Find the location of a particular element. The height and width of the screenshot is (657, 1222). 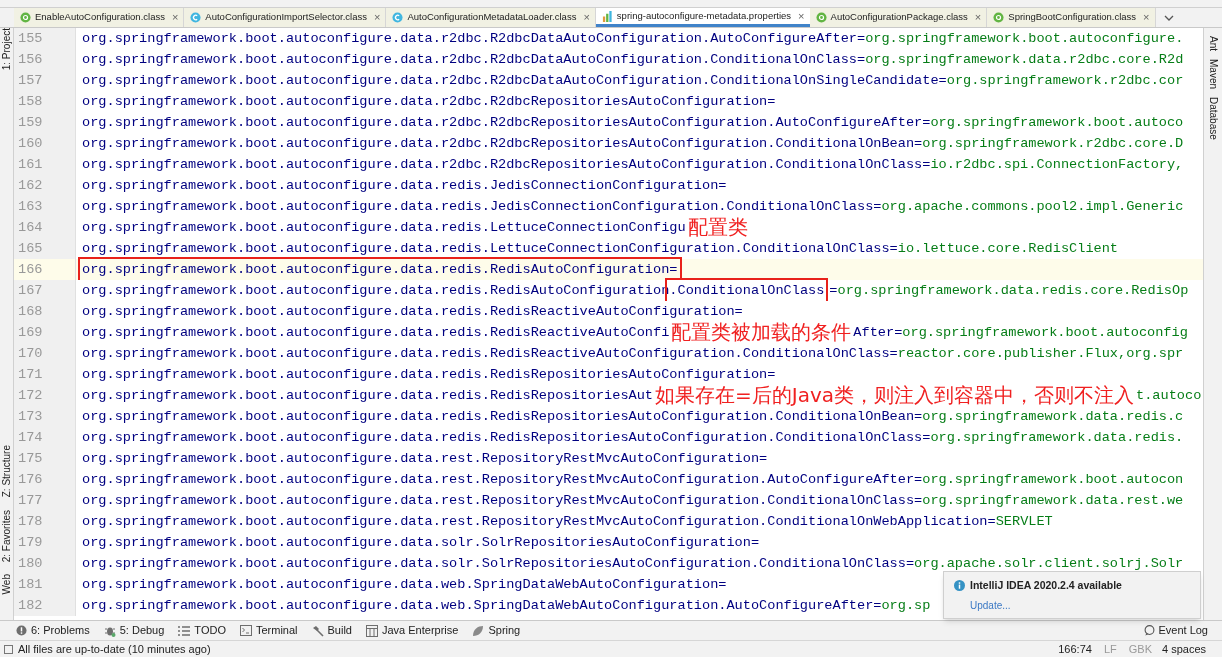

property-value: org.springframework.data.redis. is located at coordinates (1057, 438).